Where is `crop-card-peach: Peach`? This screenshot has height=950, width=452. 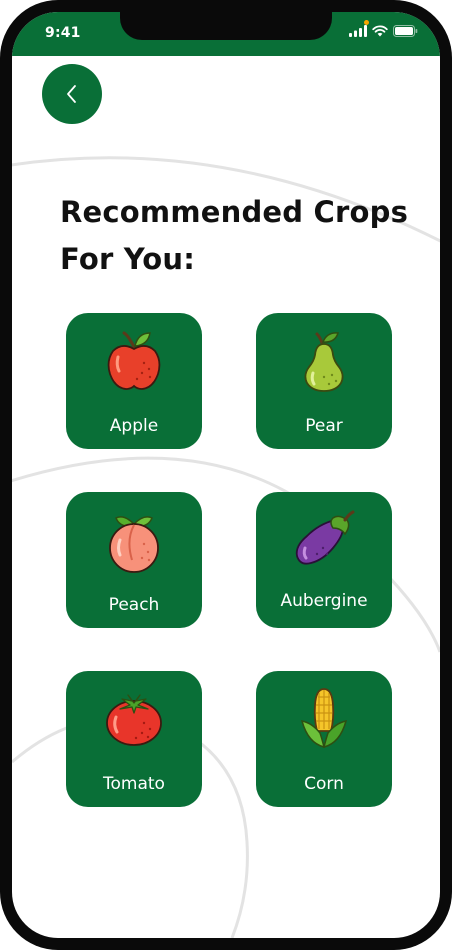 crop-card-peach: Peach is located at coordinates (134, 560).